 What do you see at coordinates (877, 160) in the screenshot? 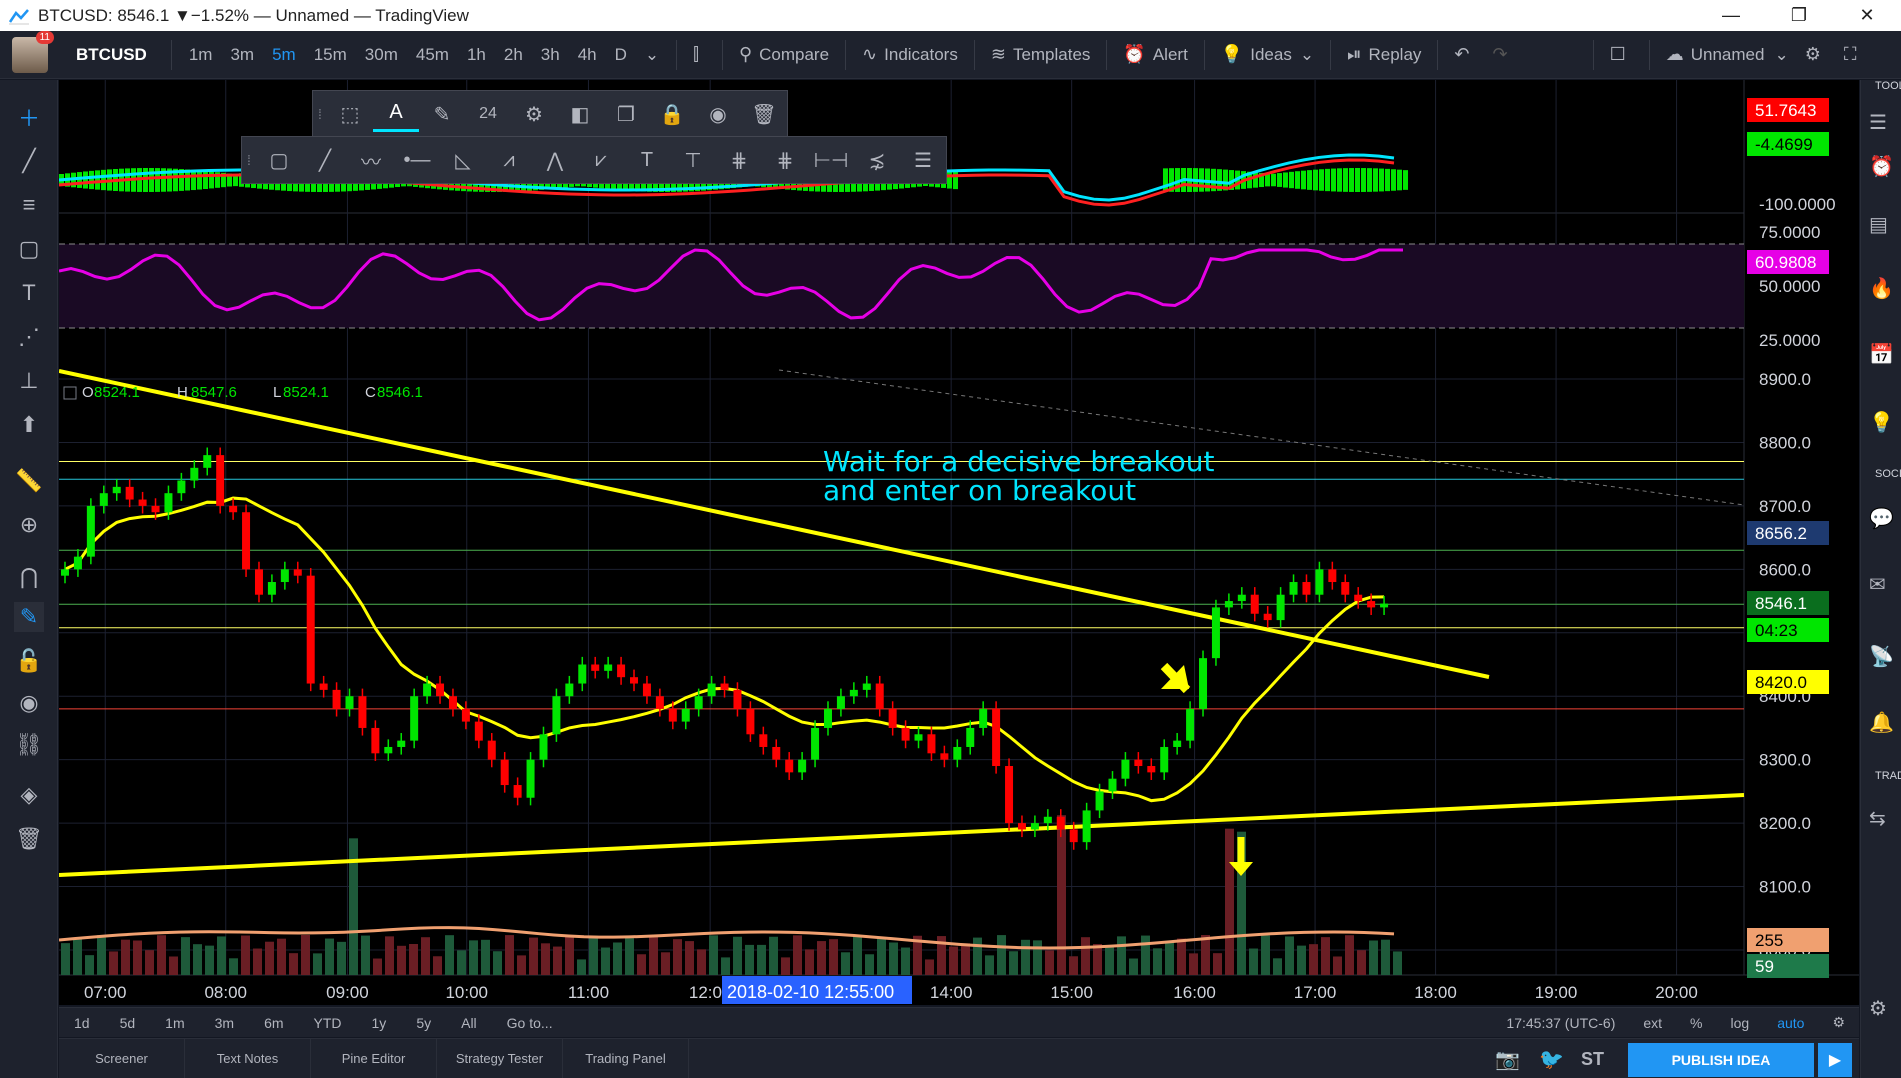
I see `fib-fan-icon: ⋨` at bounding box center [877, 160].